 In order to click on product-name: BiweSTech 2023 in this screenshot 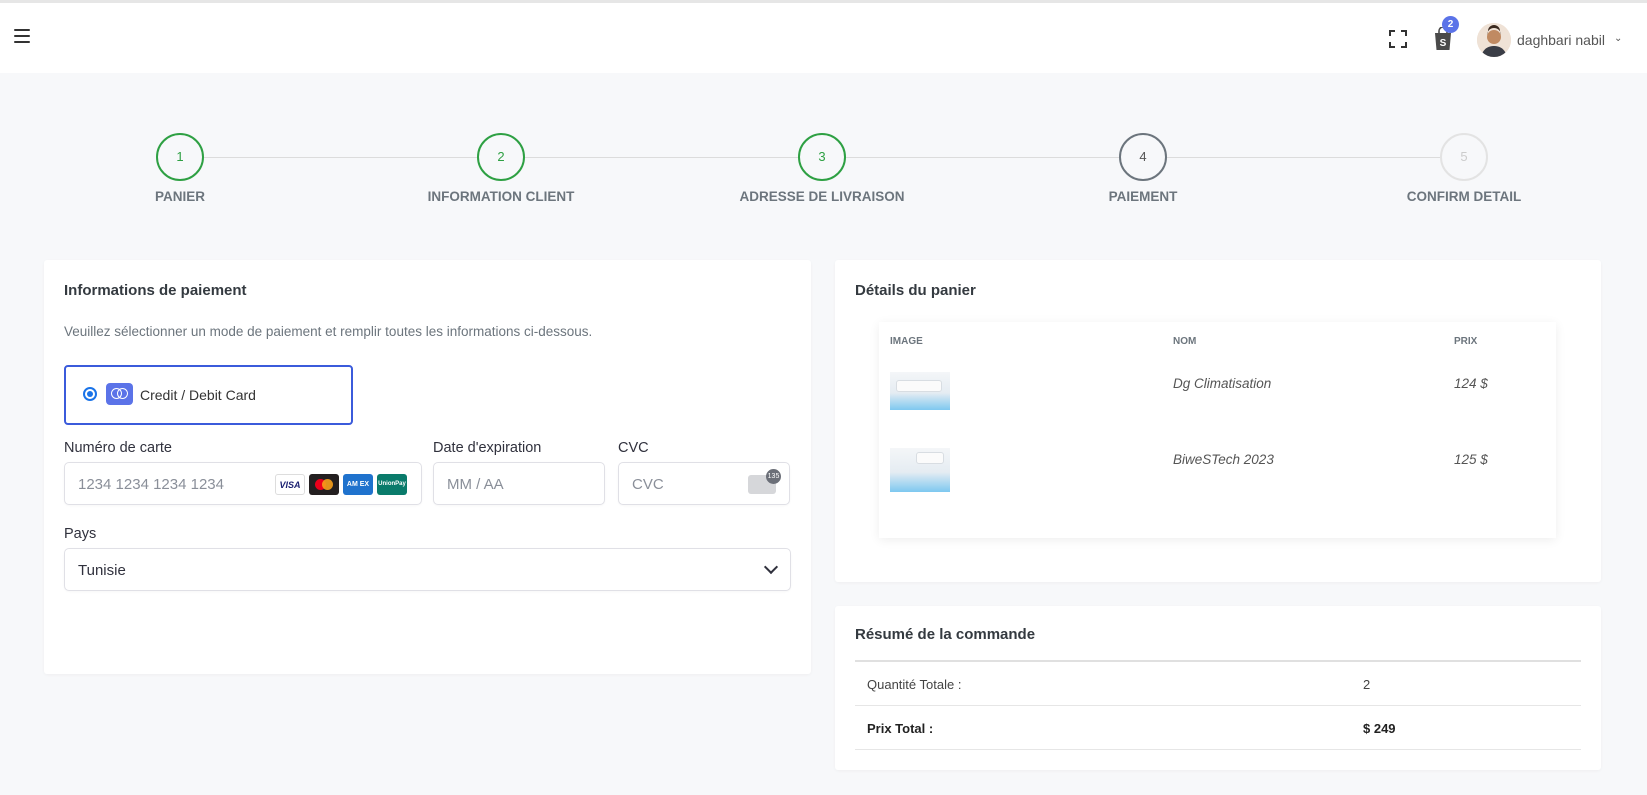, I will do `click(1223, 459)`.